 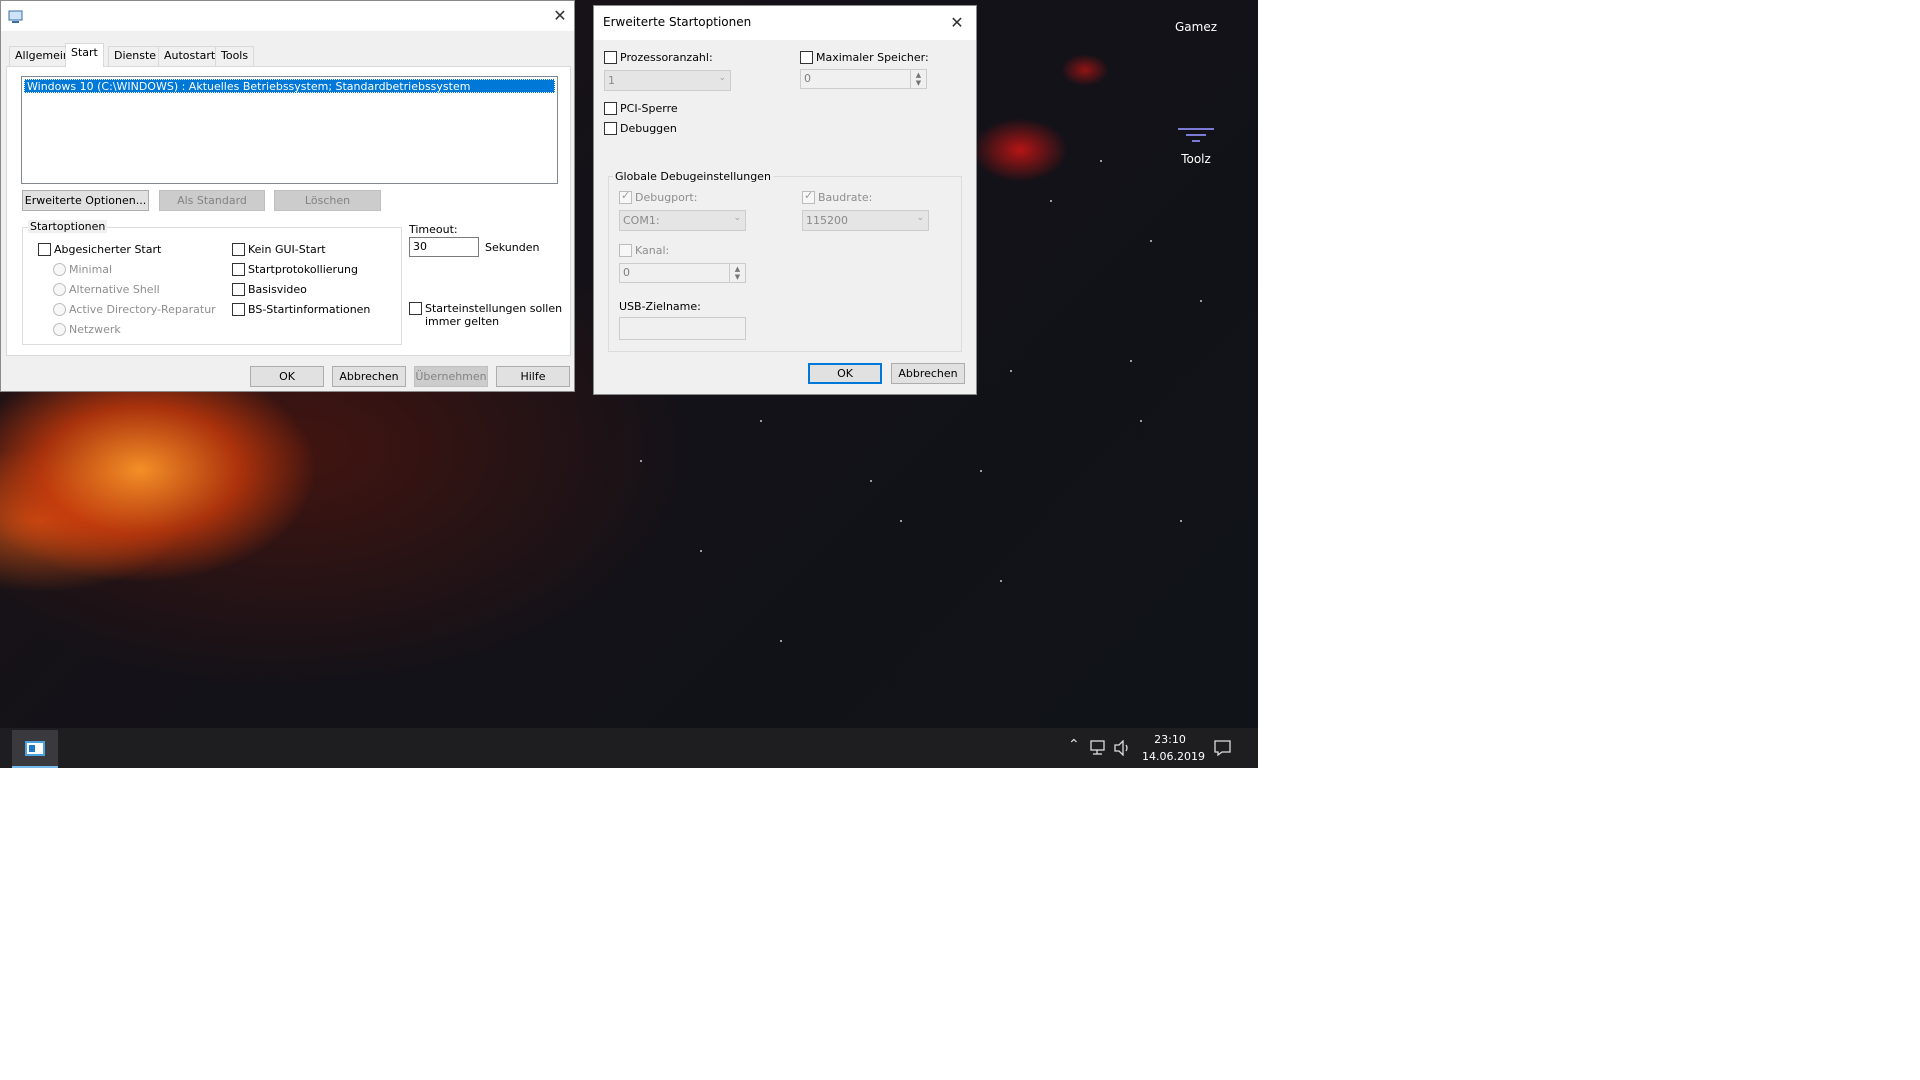 I want to click on base-video-checkbox, so click(x=238, y=289).